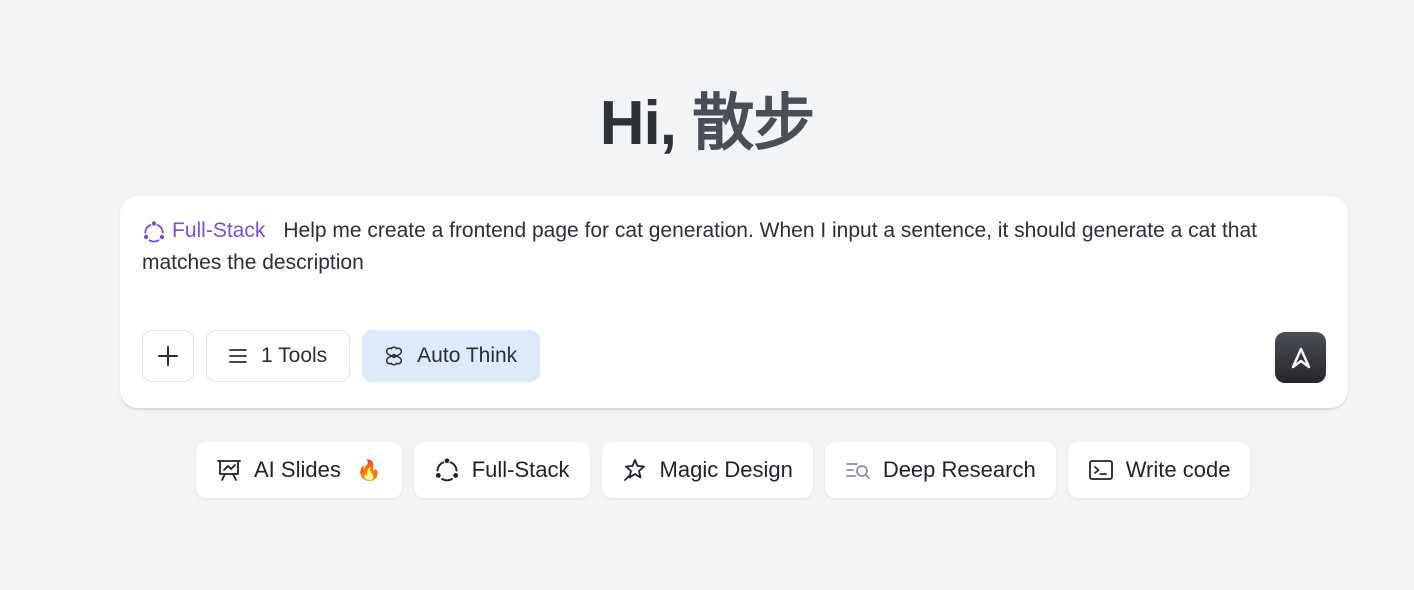 The width and height of the screenshot is (1414, 590). Describe the element at coordinates (369, 470) in the screenshot. I see `fire-icon: 🔥` at that location.